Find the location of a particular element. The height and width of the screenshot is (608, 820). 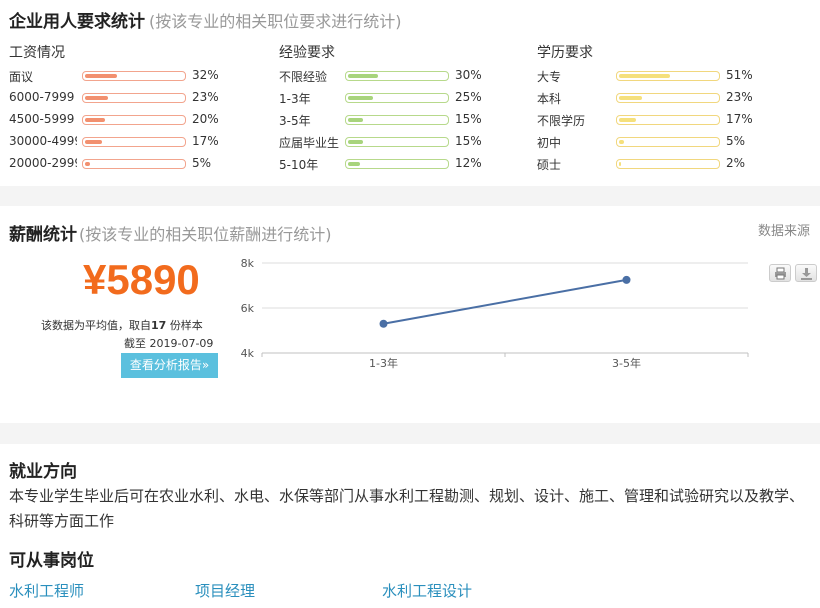

x-tick-label: 1-3年 is located at coordinates (383, 363).